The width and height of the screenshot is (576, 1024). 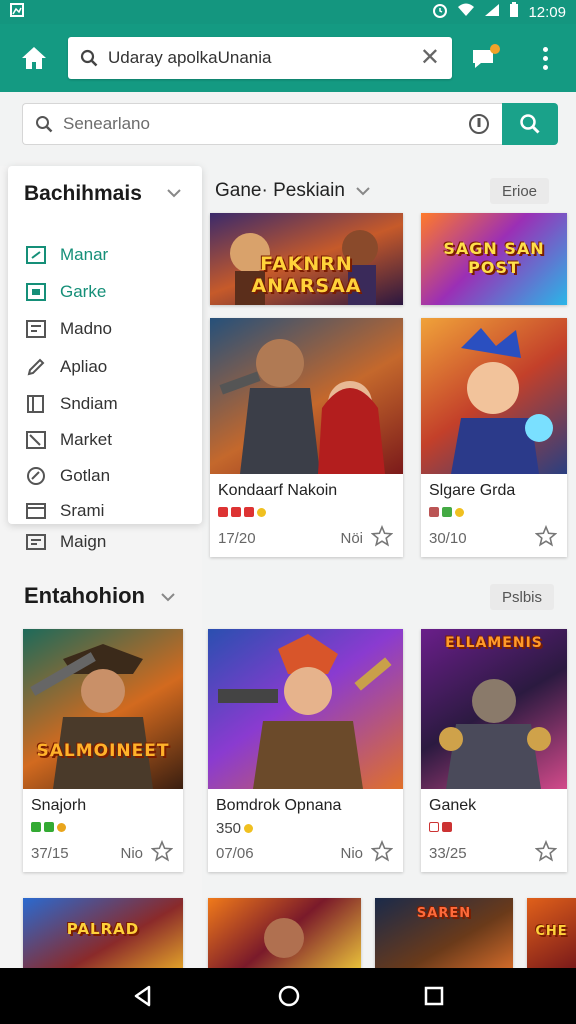 I want to click on category-item: Gotlan, so click(x=68, y=476).